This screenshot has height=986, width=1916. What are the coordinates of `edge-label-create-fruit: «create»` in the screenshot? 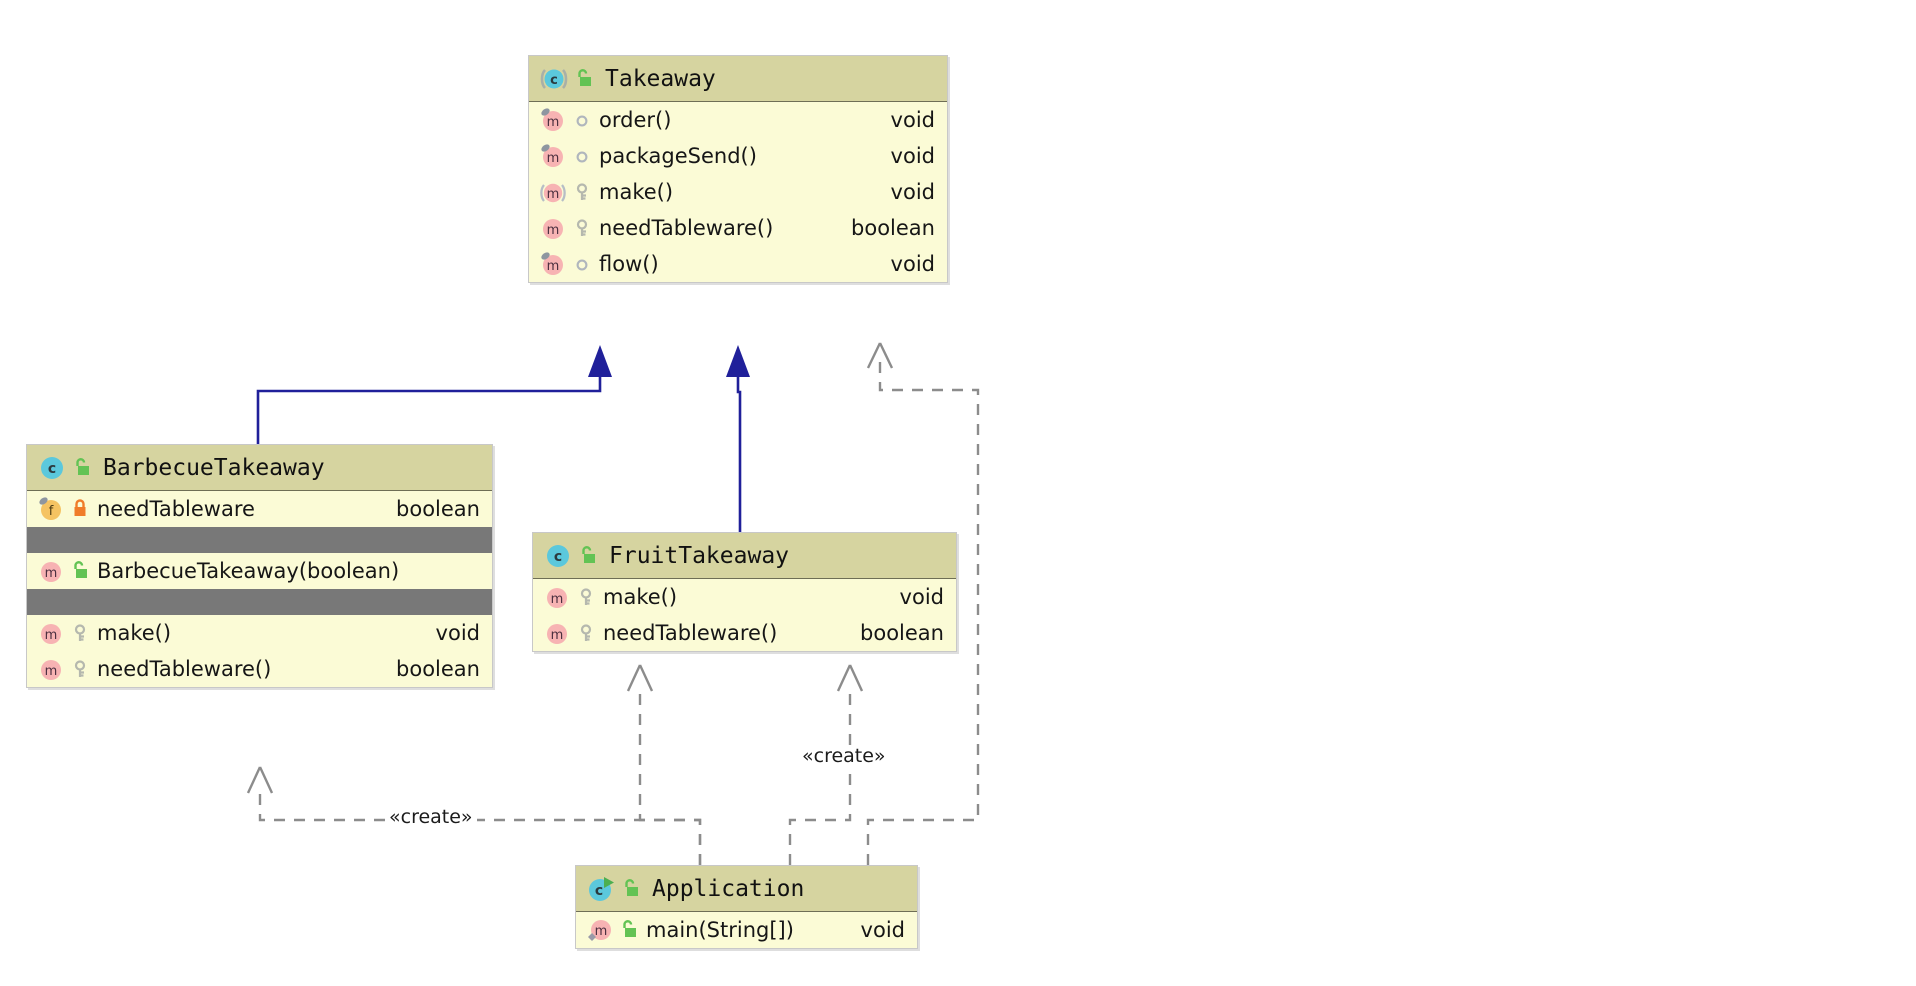 It's located at (844, 756).